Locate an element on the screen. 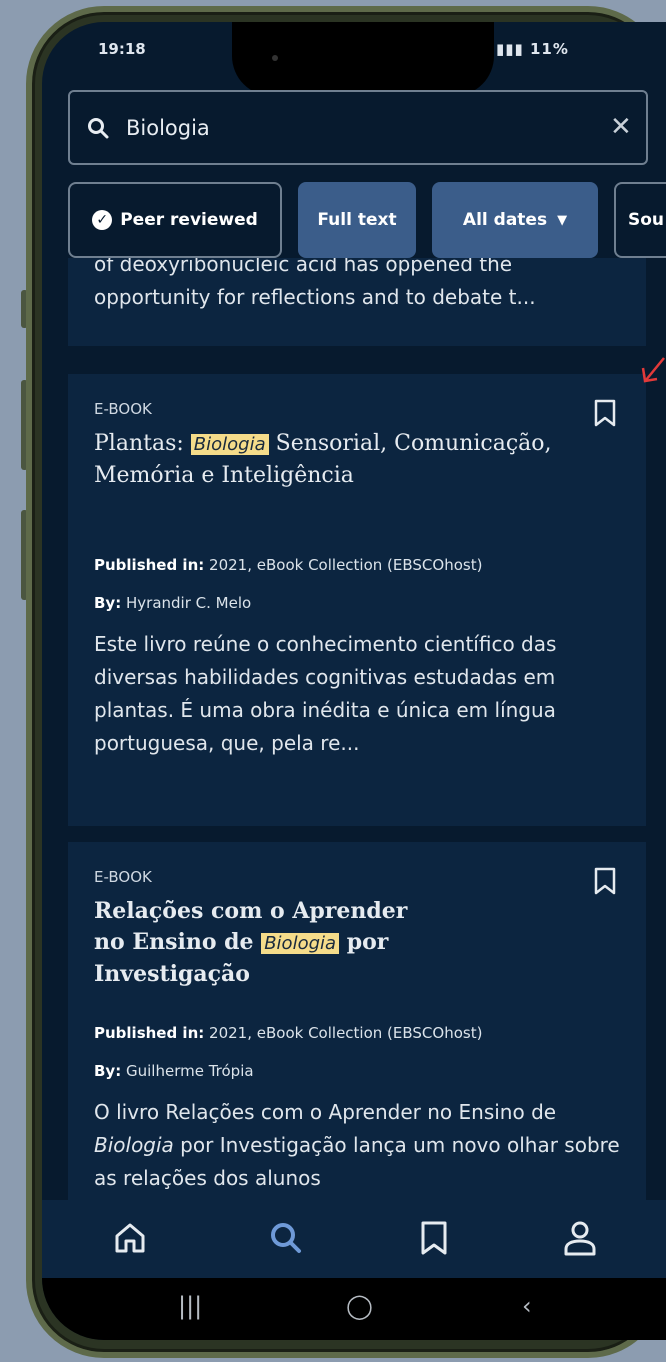 The image size is (666, 1362). meta-value: Guilherme Trópia is located at coordinates (190, 1071).